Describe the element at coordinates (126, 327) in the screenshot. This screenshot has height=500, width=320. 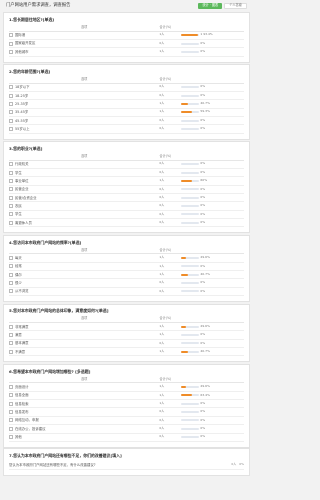
I see `table-row: 非常满意 1人 29.6%` at that location.